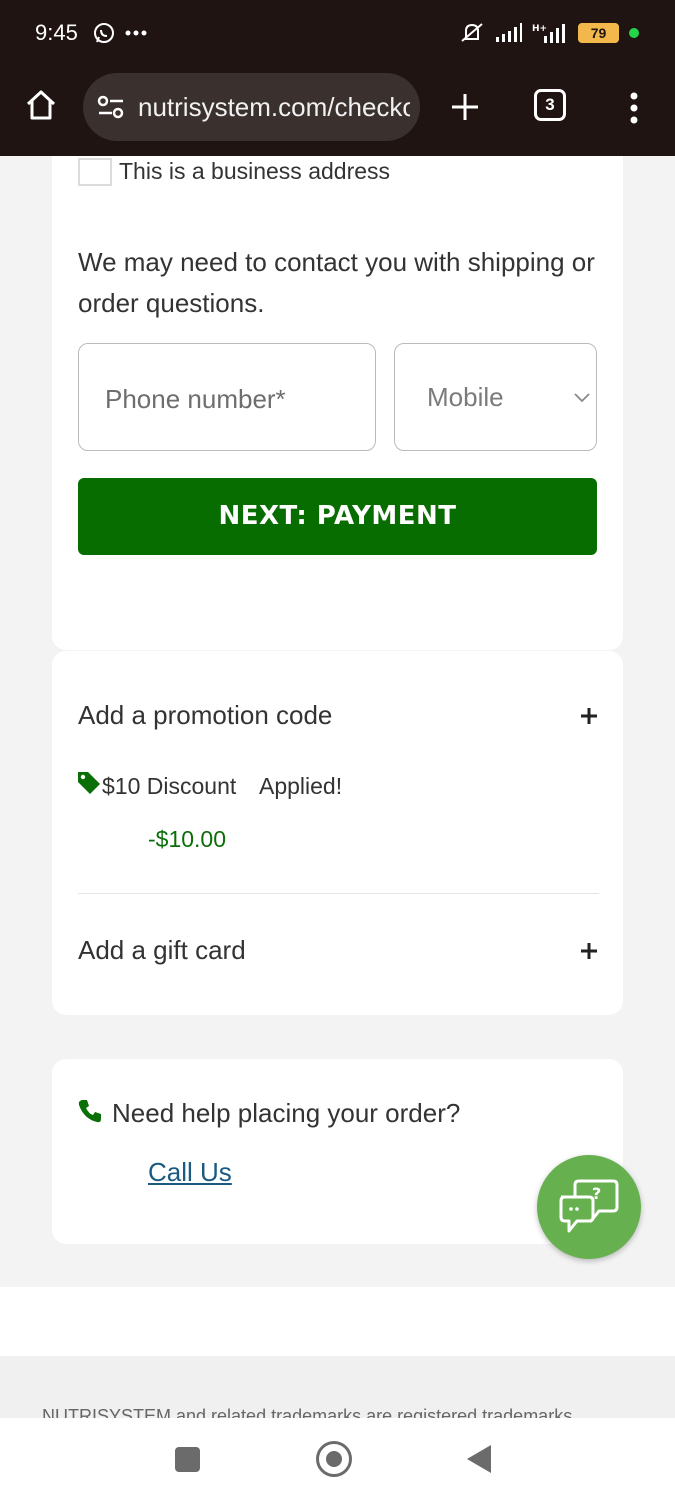 Image resolution: width=675 pixels, height=1500 pixels. What do you see at coordinates (589, 951) in the screenshot?
I see `expand-gift-plus-icon` at bounding box center [589, 951].